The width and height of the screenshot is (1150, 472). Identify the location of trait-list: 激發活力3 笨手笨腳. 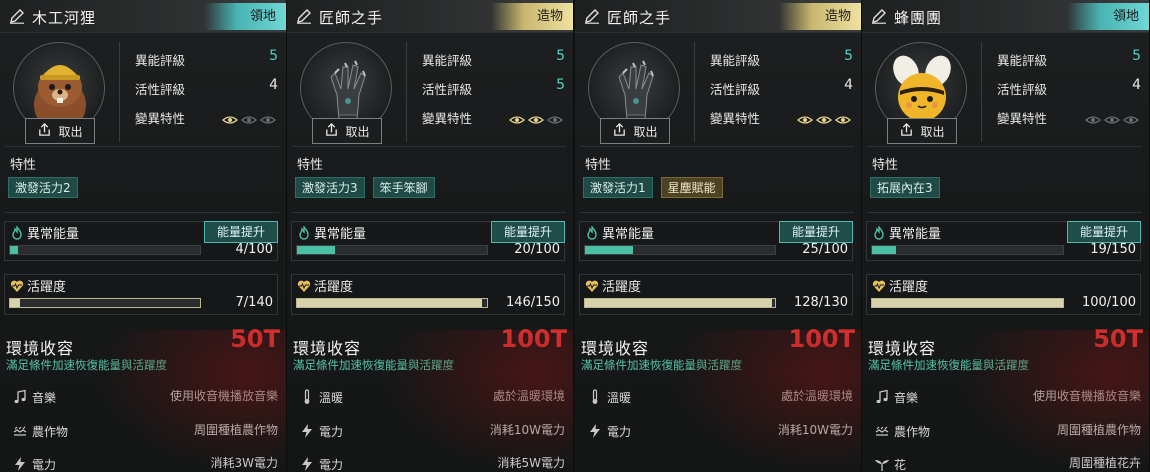
(365, 187).